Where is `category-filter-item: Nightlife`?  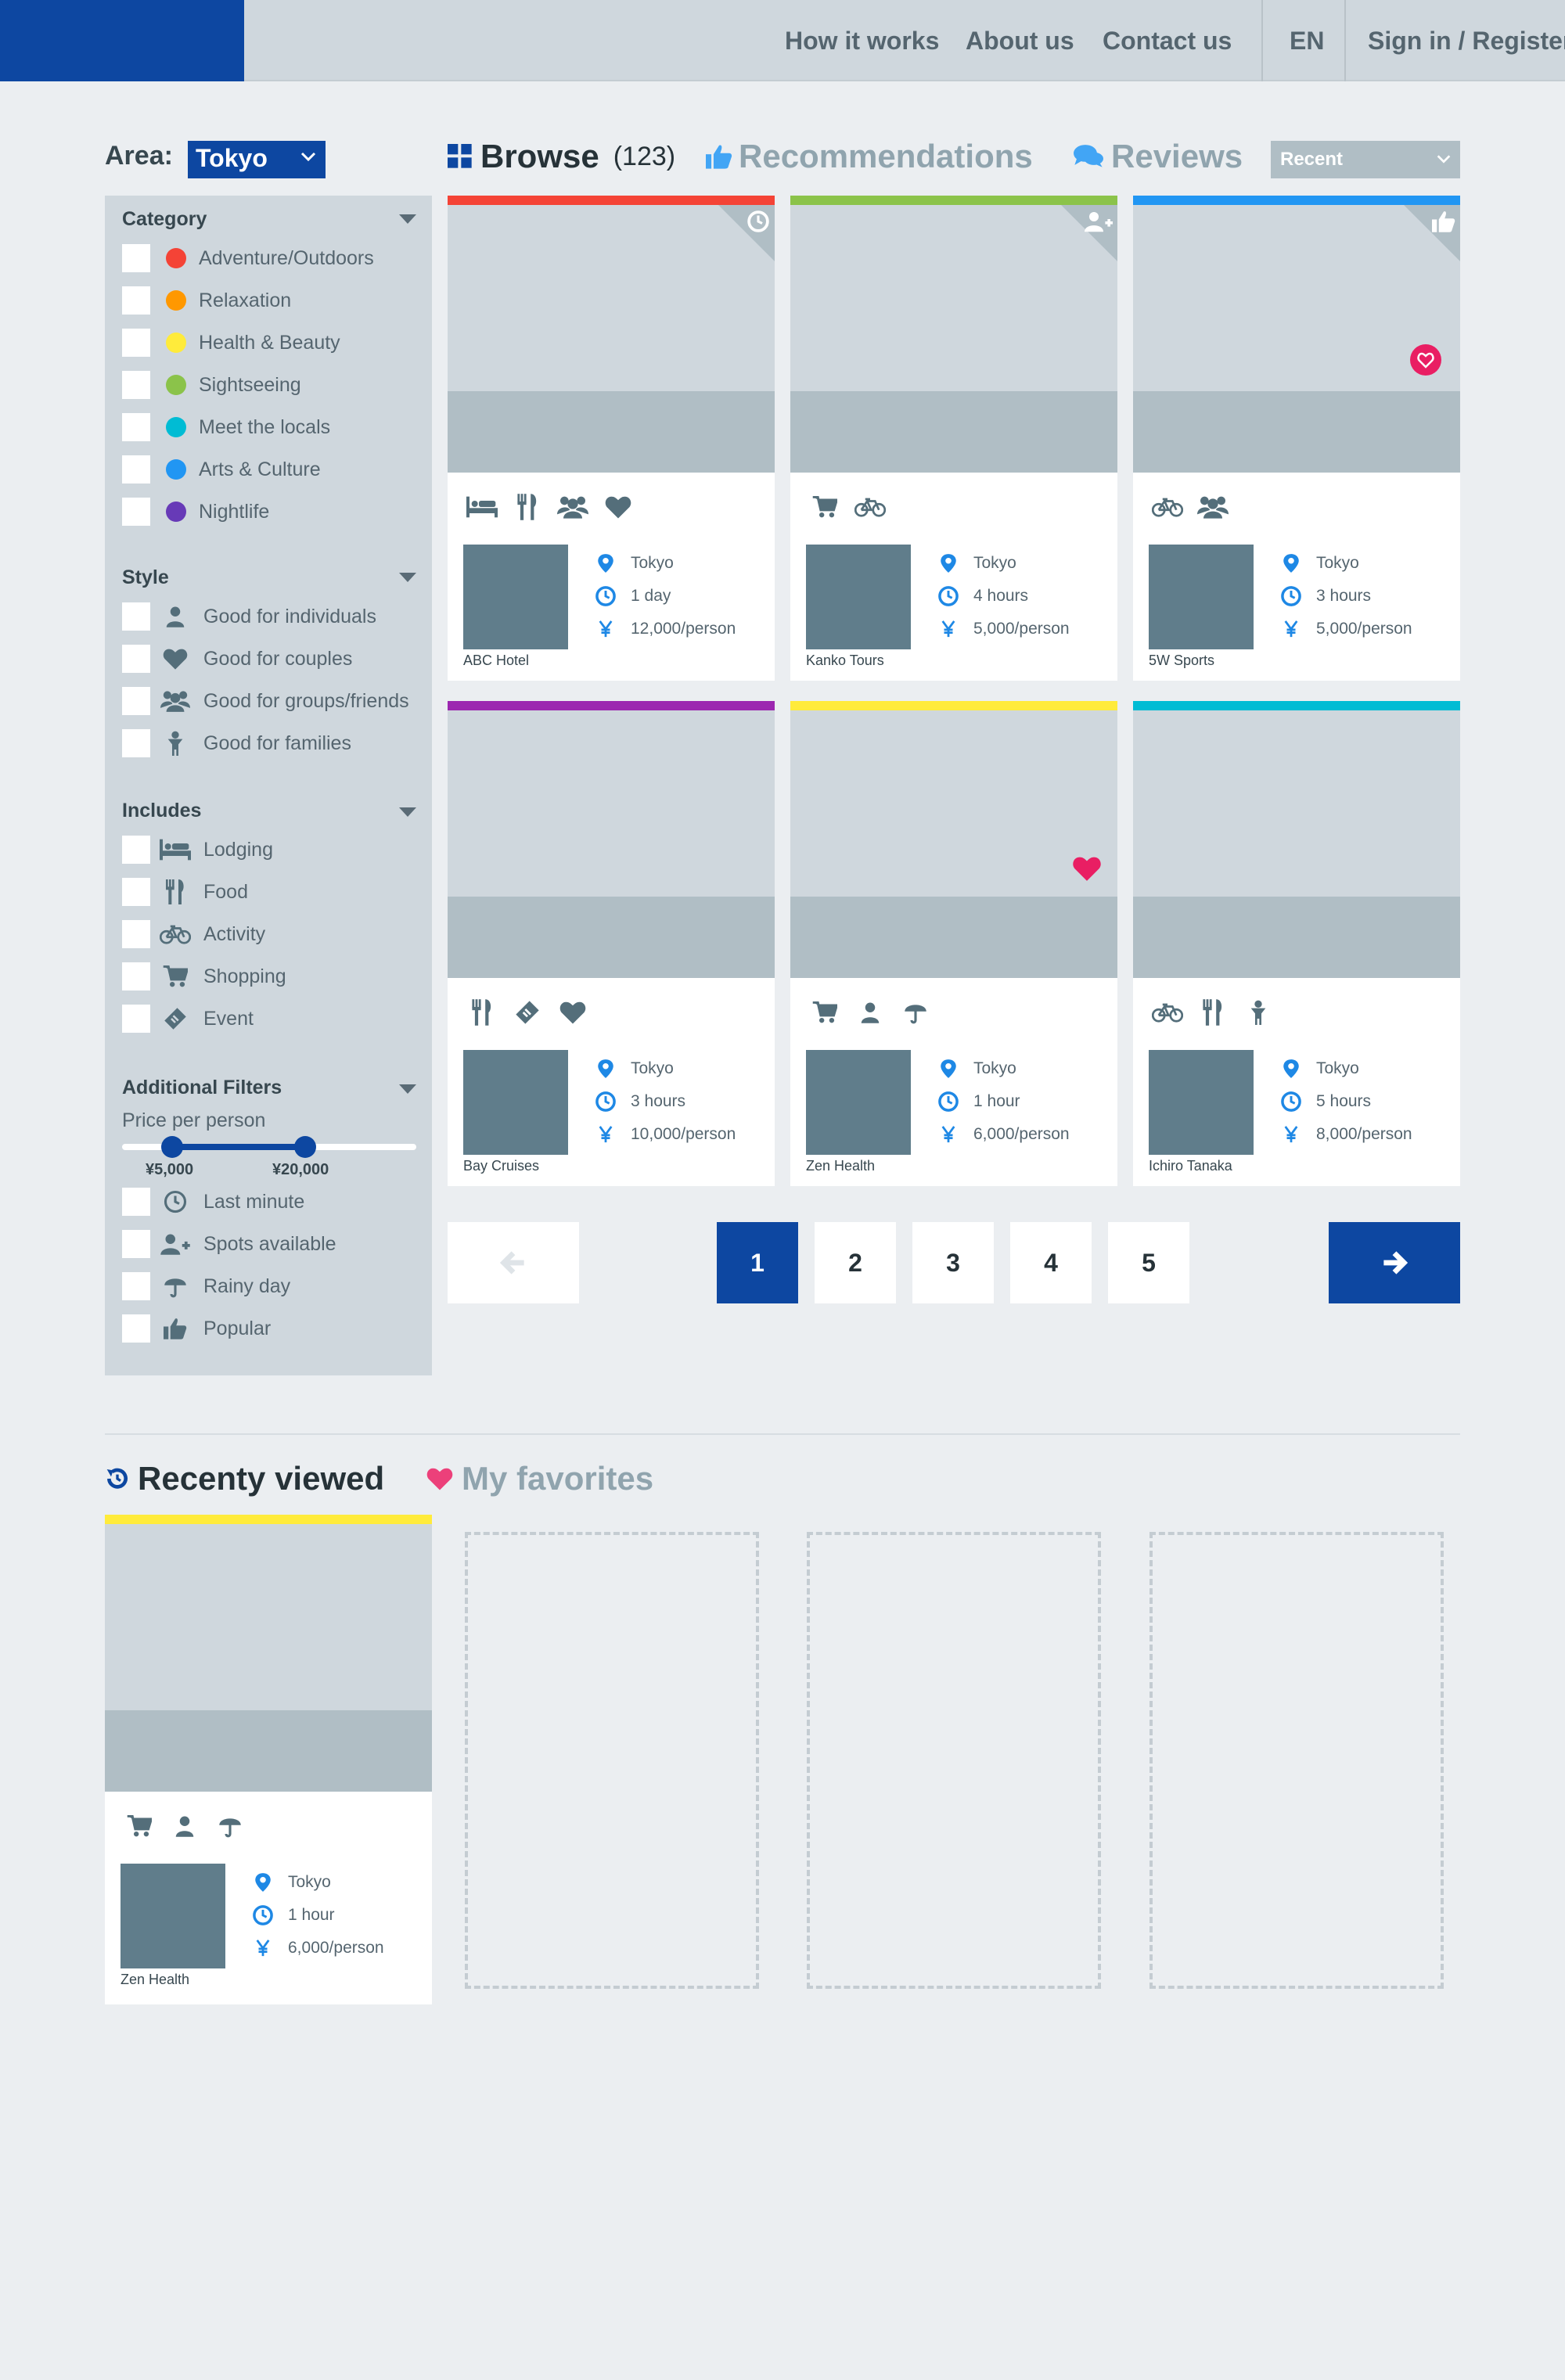 category-filter-item: Nightlife is located at coordinates (274, 511).